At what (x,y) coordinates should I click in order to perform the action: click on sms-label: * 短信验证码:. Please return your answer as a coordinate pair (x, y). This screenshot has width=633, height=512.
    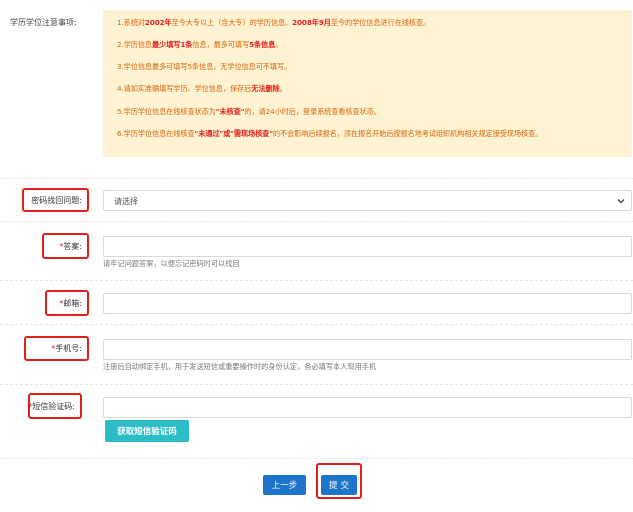
    Looking at the image, I should click on (55, 406).